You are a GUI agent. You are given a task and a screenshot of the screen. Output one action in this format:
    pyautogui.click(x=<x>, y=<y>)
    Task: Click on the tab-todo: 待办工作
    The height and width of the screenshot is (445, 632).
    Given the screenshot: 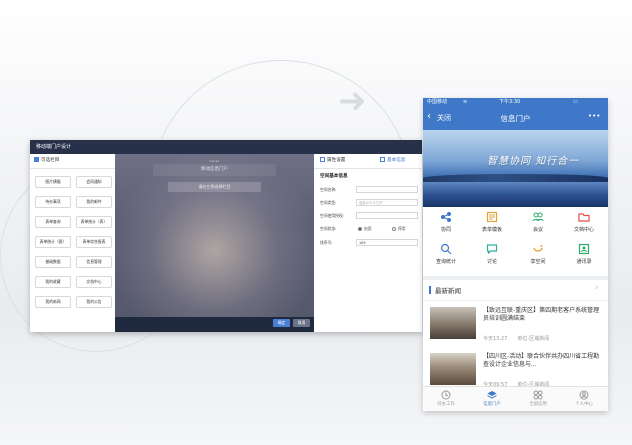 What is the action you would take?
    pyautogui.click(x=446, y=399)
    